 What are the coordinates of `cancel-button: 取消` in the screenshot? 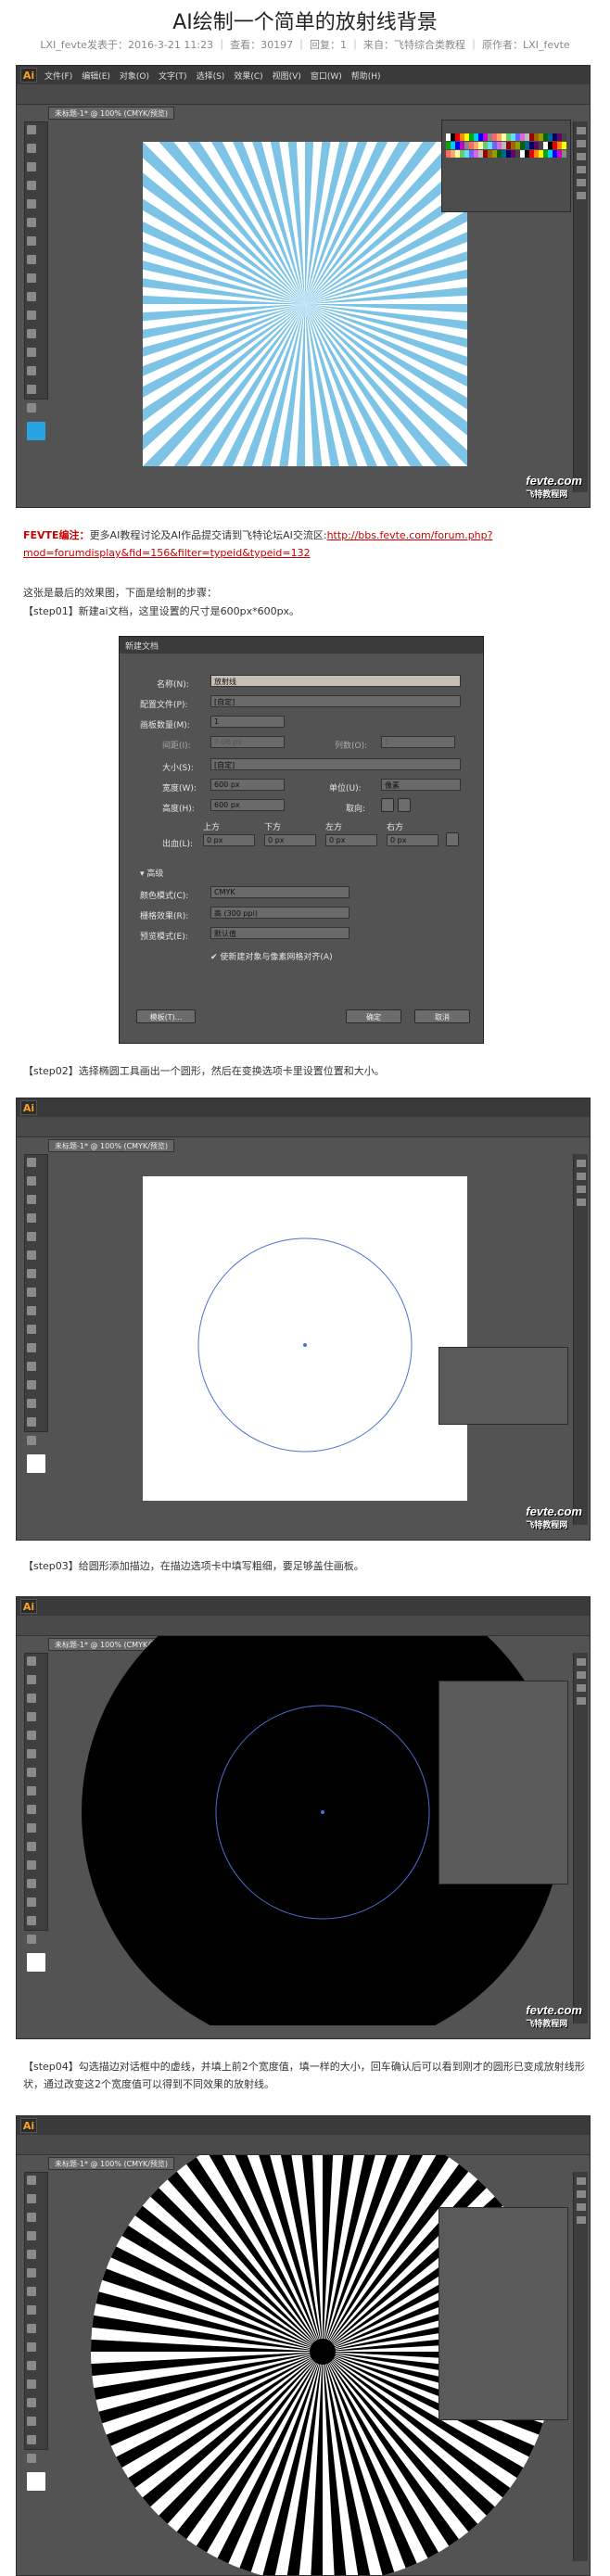 It's located at (442, 1016).